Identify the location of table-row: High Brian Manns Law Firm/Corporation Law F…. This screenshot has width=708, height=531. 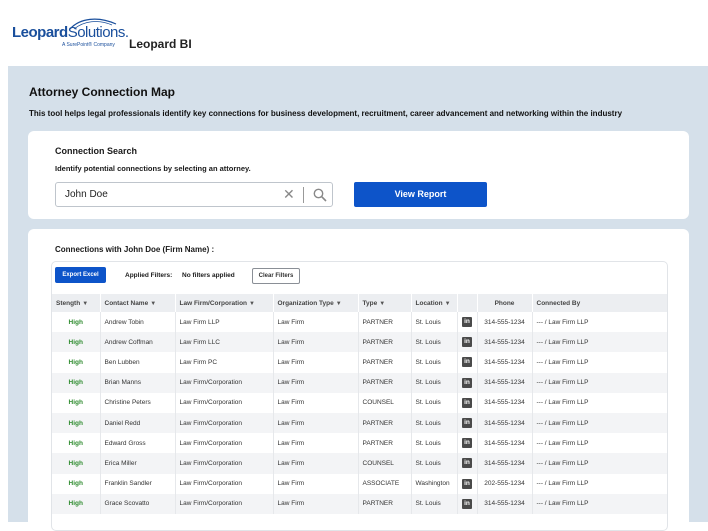
(359, 382).